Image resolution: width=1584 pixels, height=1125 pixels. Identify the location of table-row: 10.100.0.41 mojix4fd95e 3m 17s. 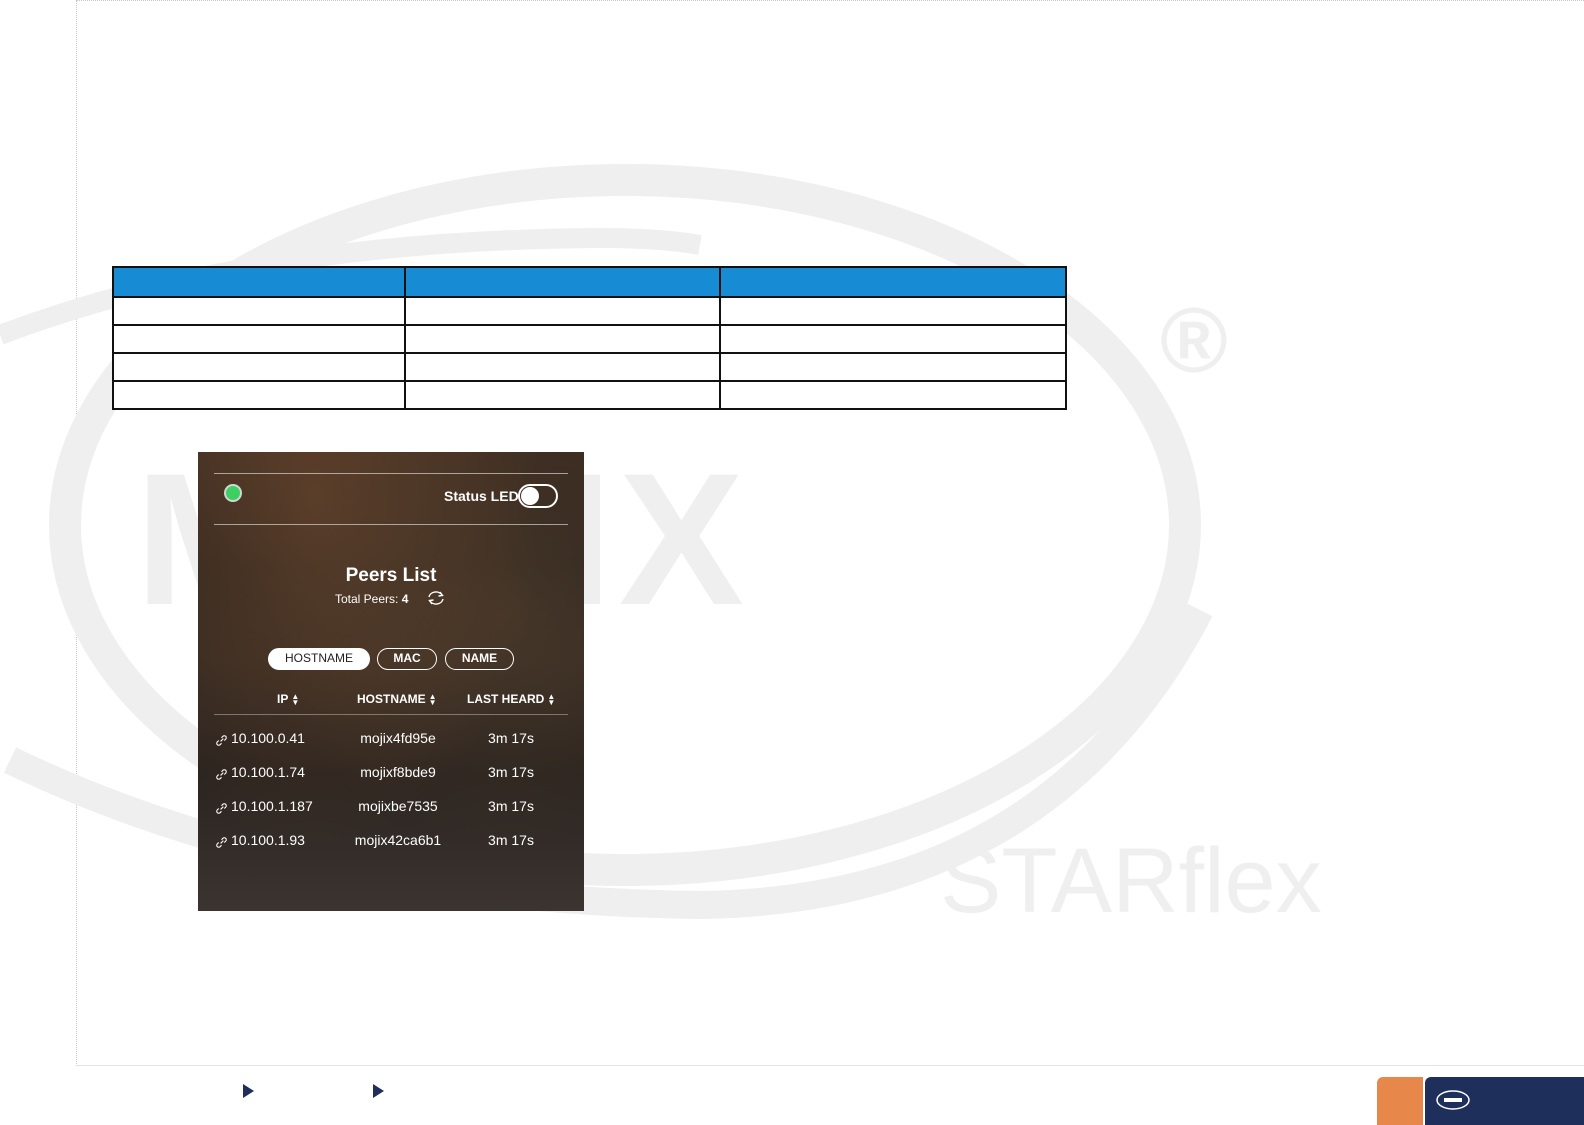
(391, 745).